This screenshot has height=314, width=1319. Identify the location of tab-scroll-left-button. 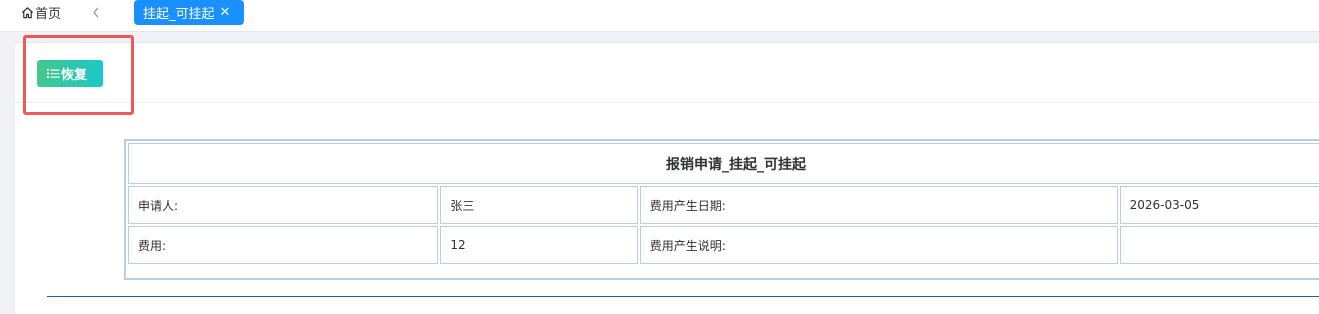
(96, 12).